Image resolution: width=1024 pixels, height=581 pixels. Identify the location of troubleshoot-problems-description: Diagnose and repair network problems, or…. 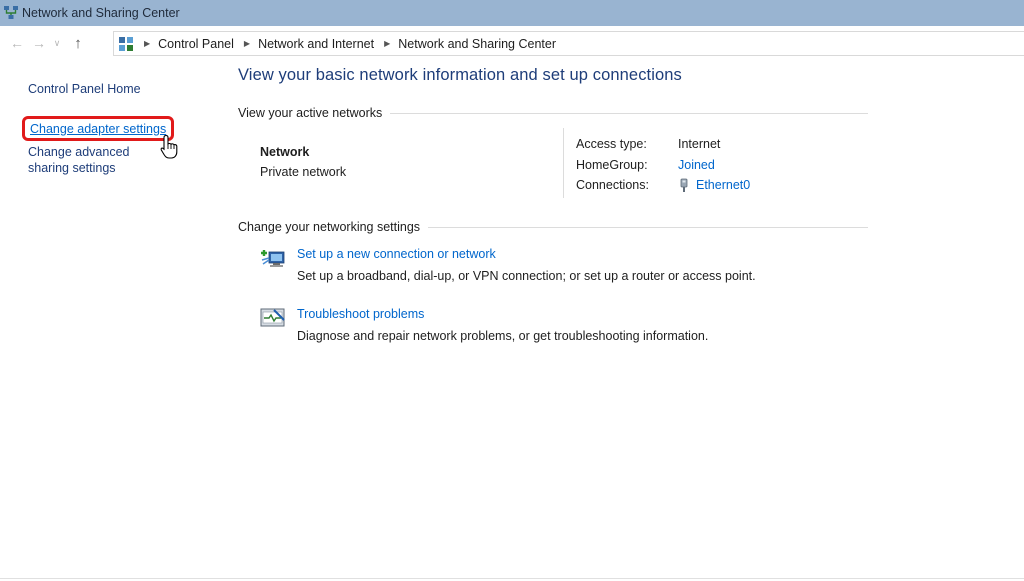
(503, 336).